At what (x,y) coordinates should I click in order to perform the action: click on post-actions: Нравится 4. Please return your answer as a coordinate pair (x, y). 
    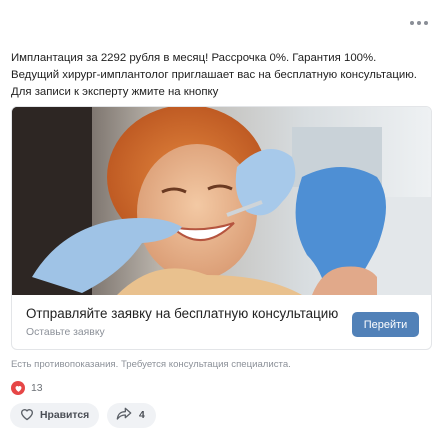
    Looking at the image, I should click on (83, 415).